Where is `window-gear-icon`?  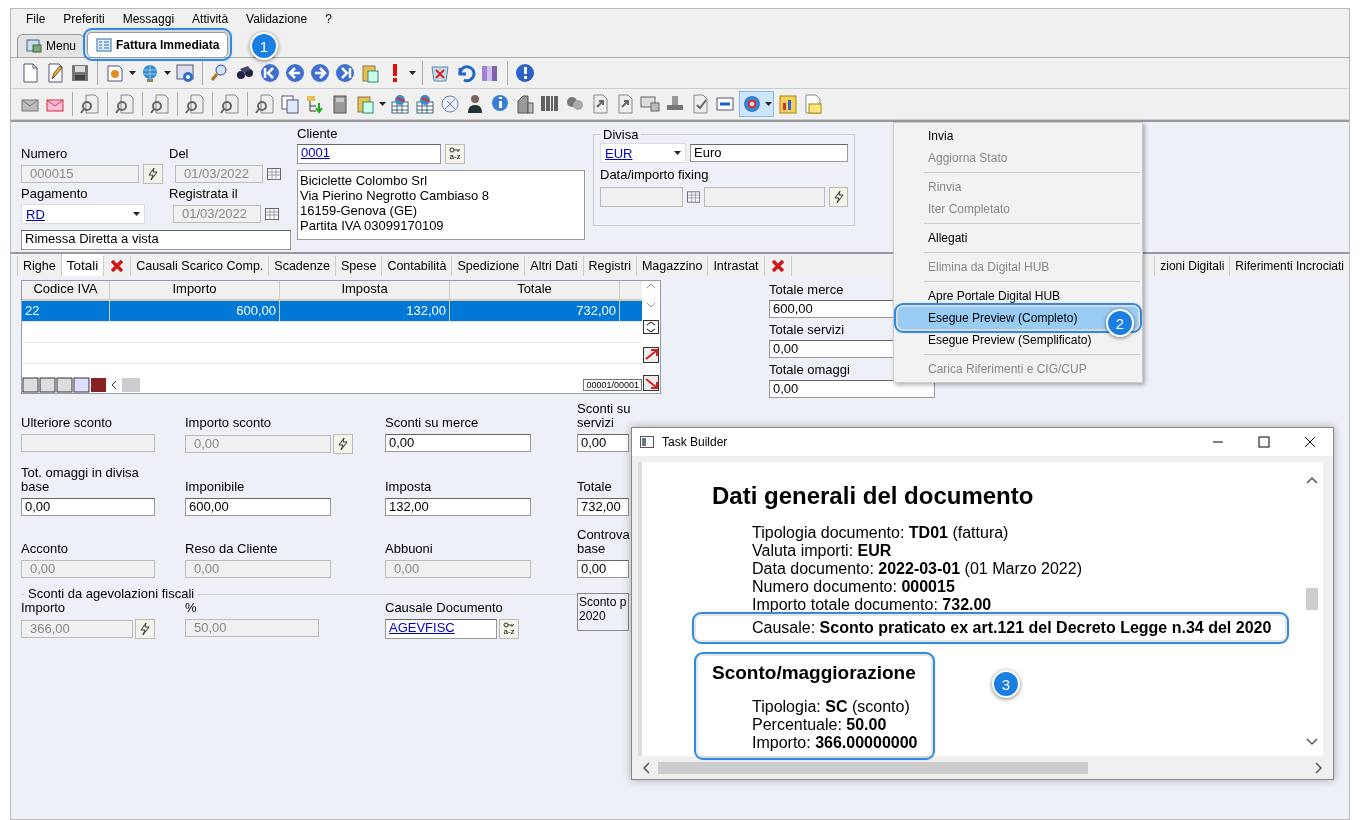
window-gear-icon is located at coordinates (185, 73).